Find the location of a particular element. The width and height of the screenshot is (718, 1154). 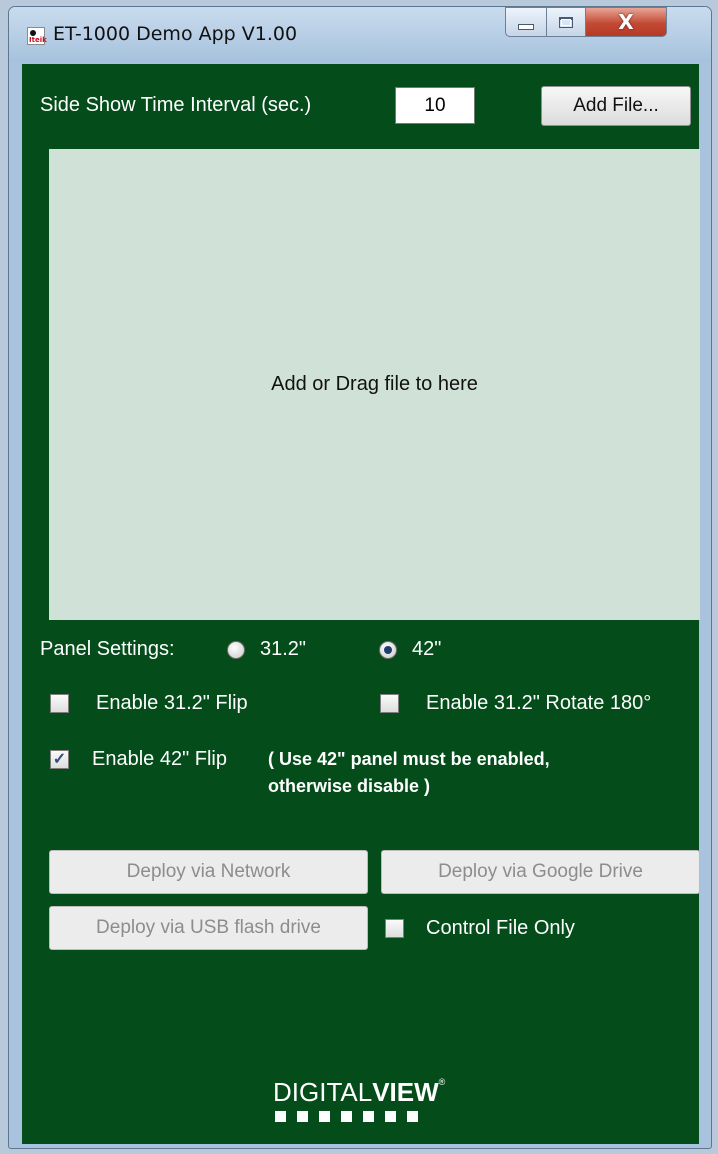

panel-42-radio is located at coordinates (388, 650).